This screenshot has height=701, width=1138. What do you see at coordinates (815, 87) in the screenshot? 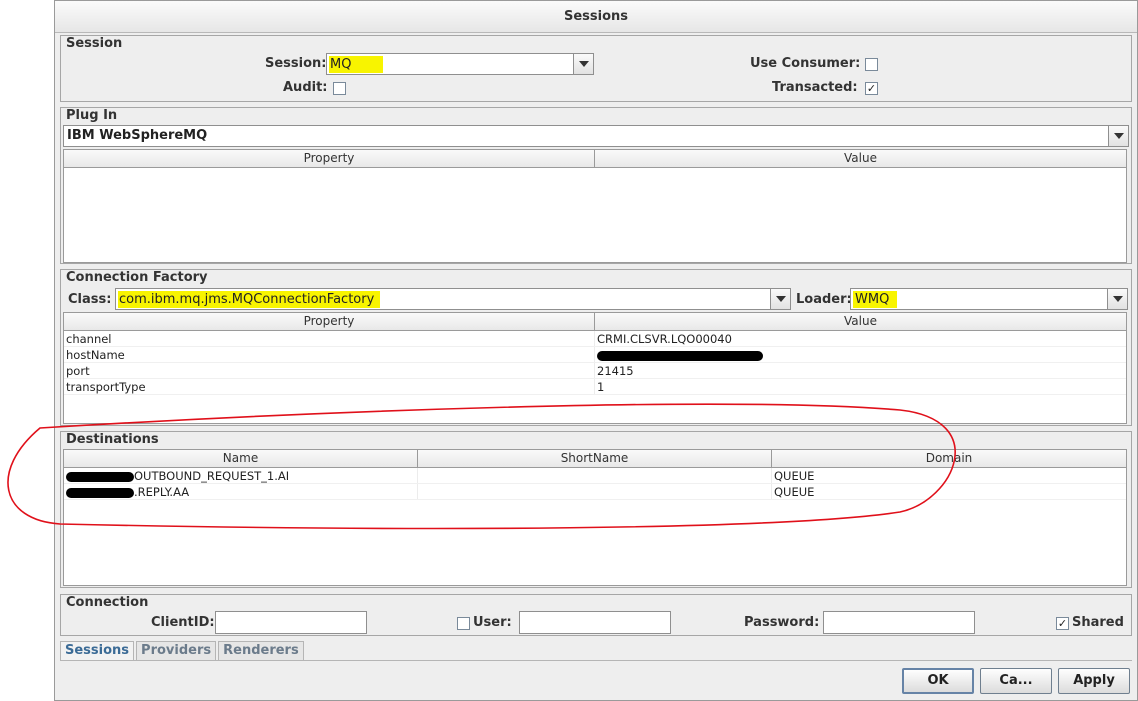
I see `transacted-label: Transacted:` at bounding box center [815, 87].